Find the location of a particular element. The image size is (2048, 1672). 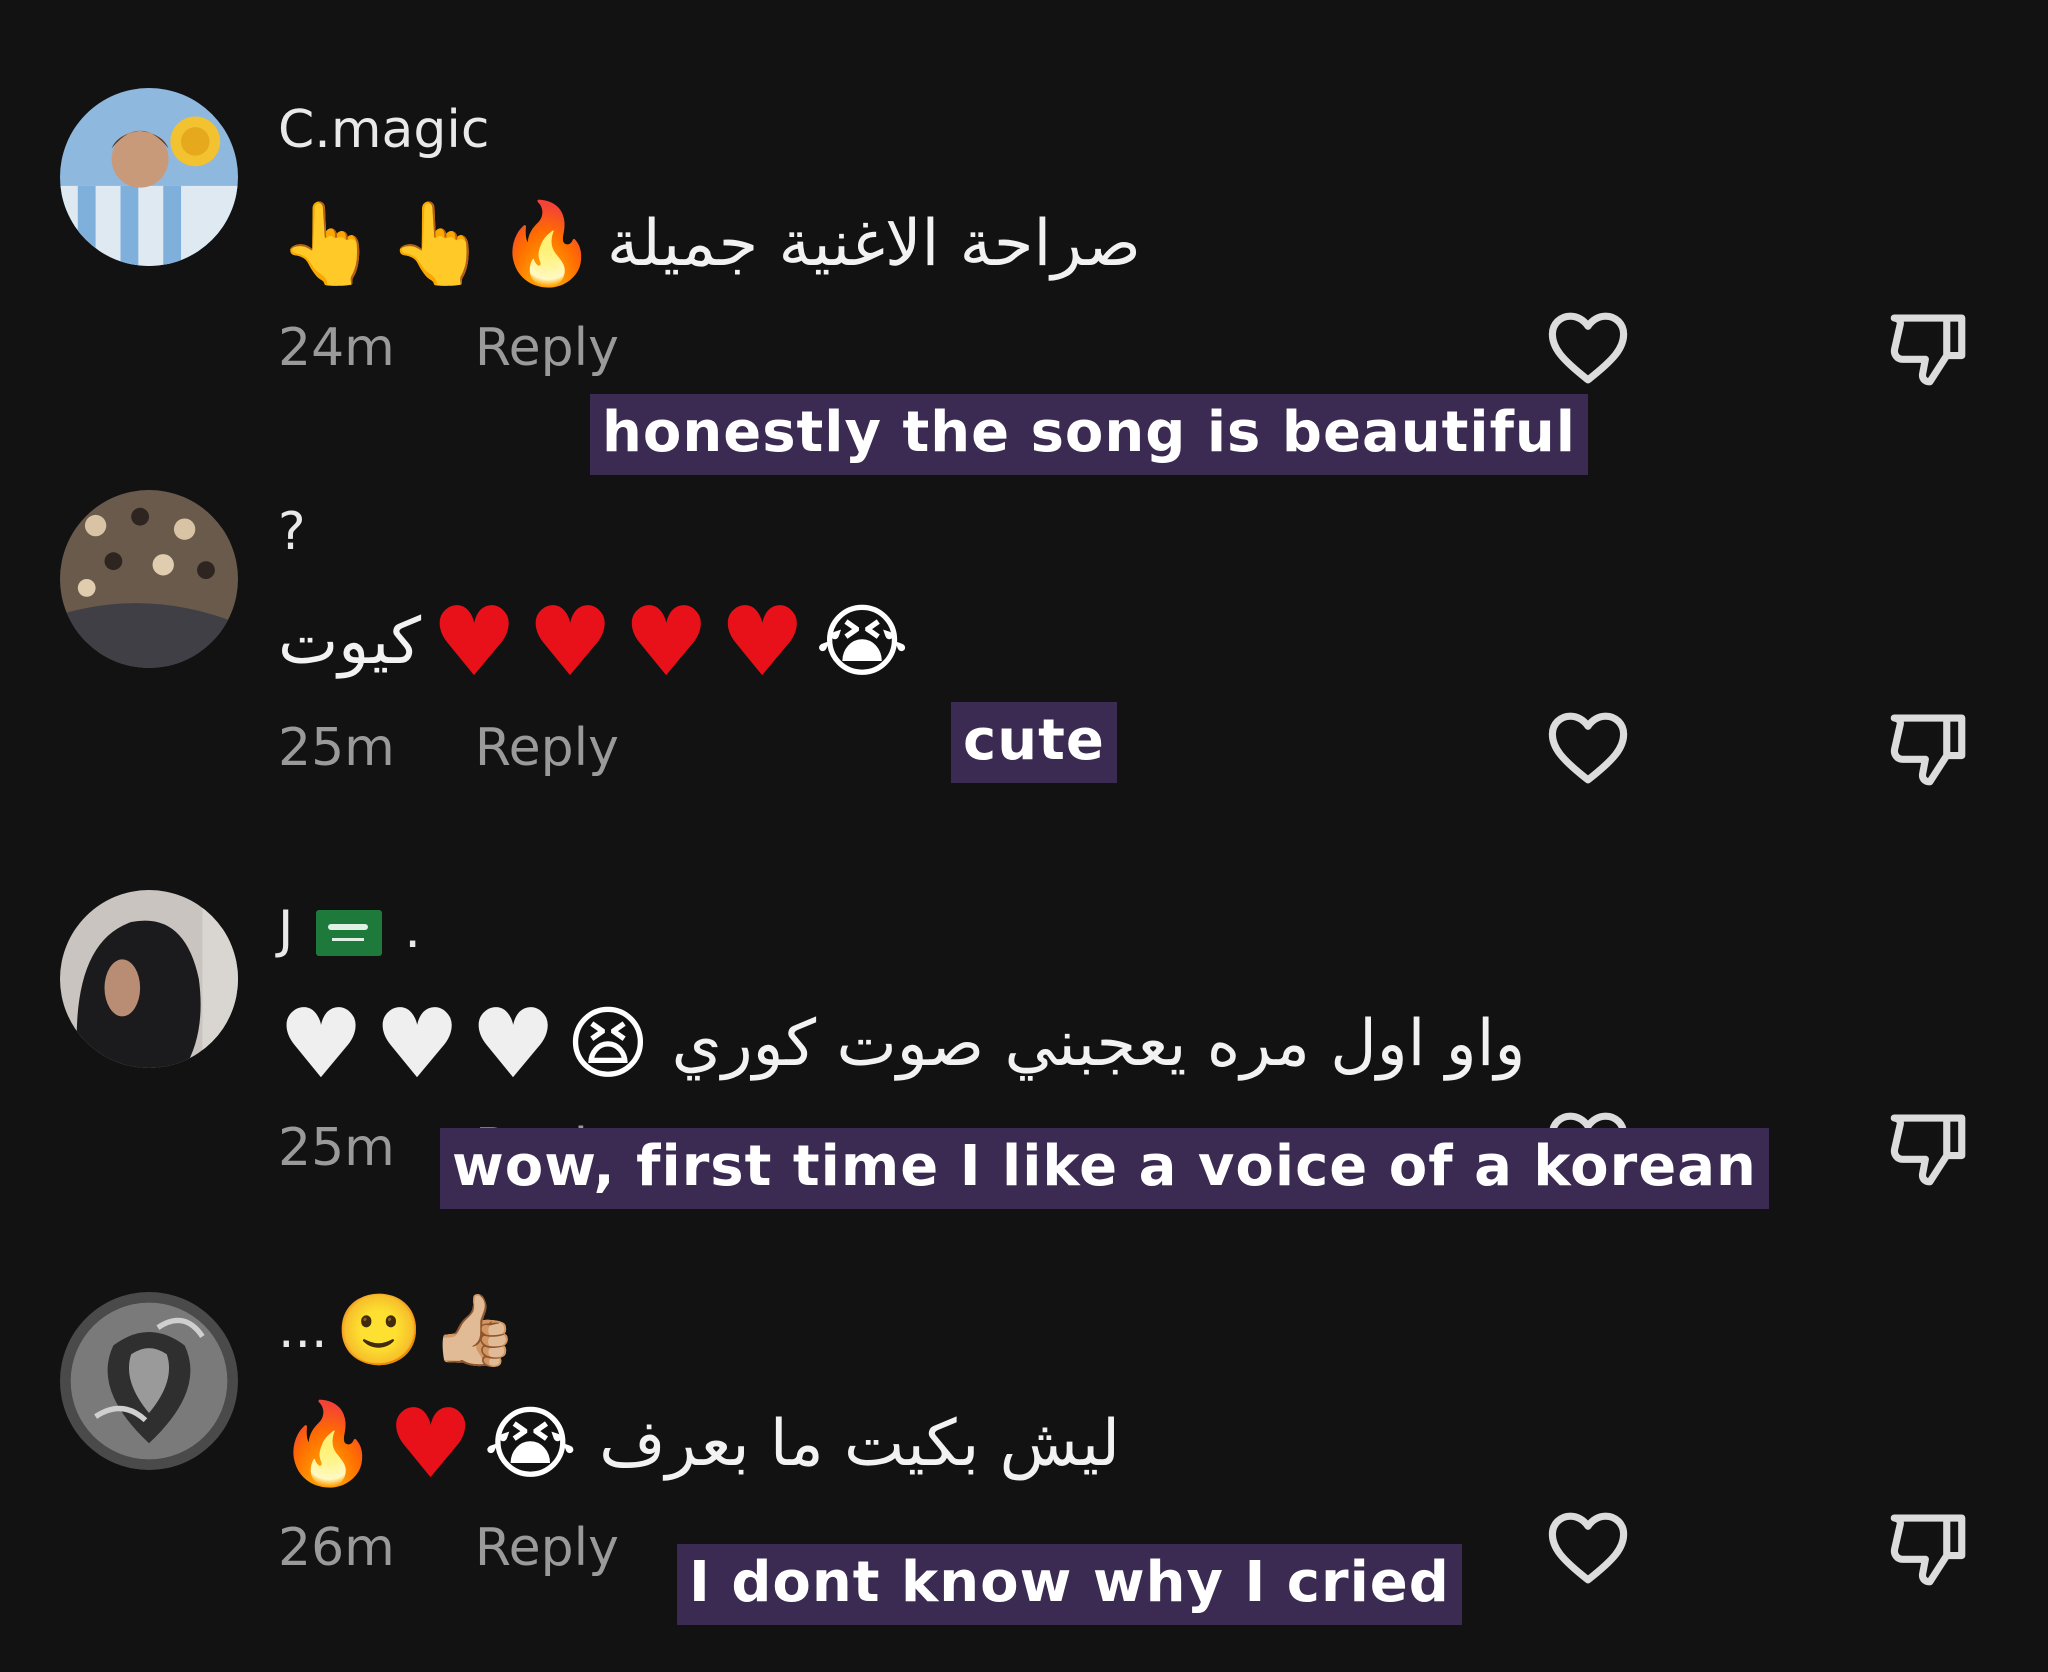

saudi-flag-icon is located at coordinates (348, 933).